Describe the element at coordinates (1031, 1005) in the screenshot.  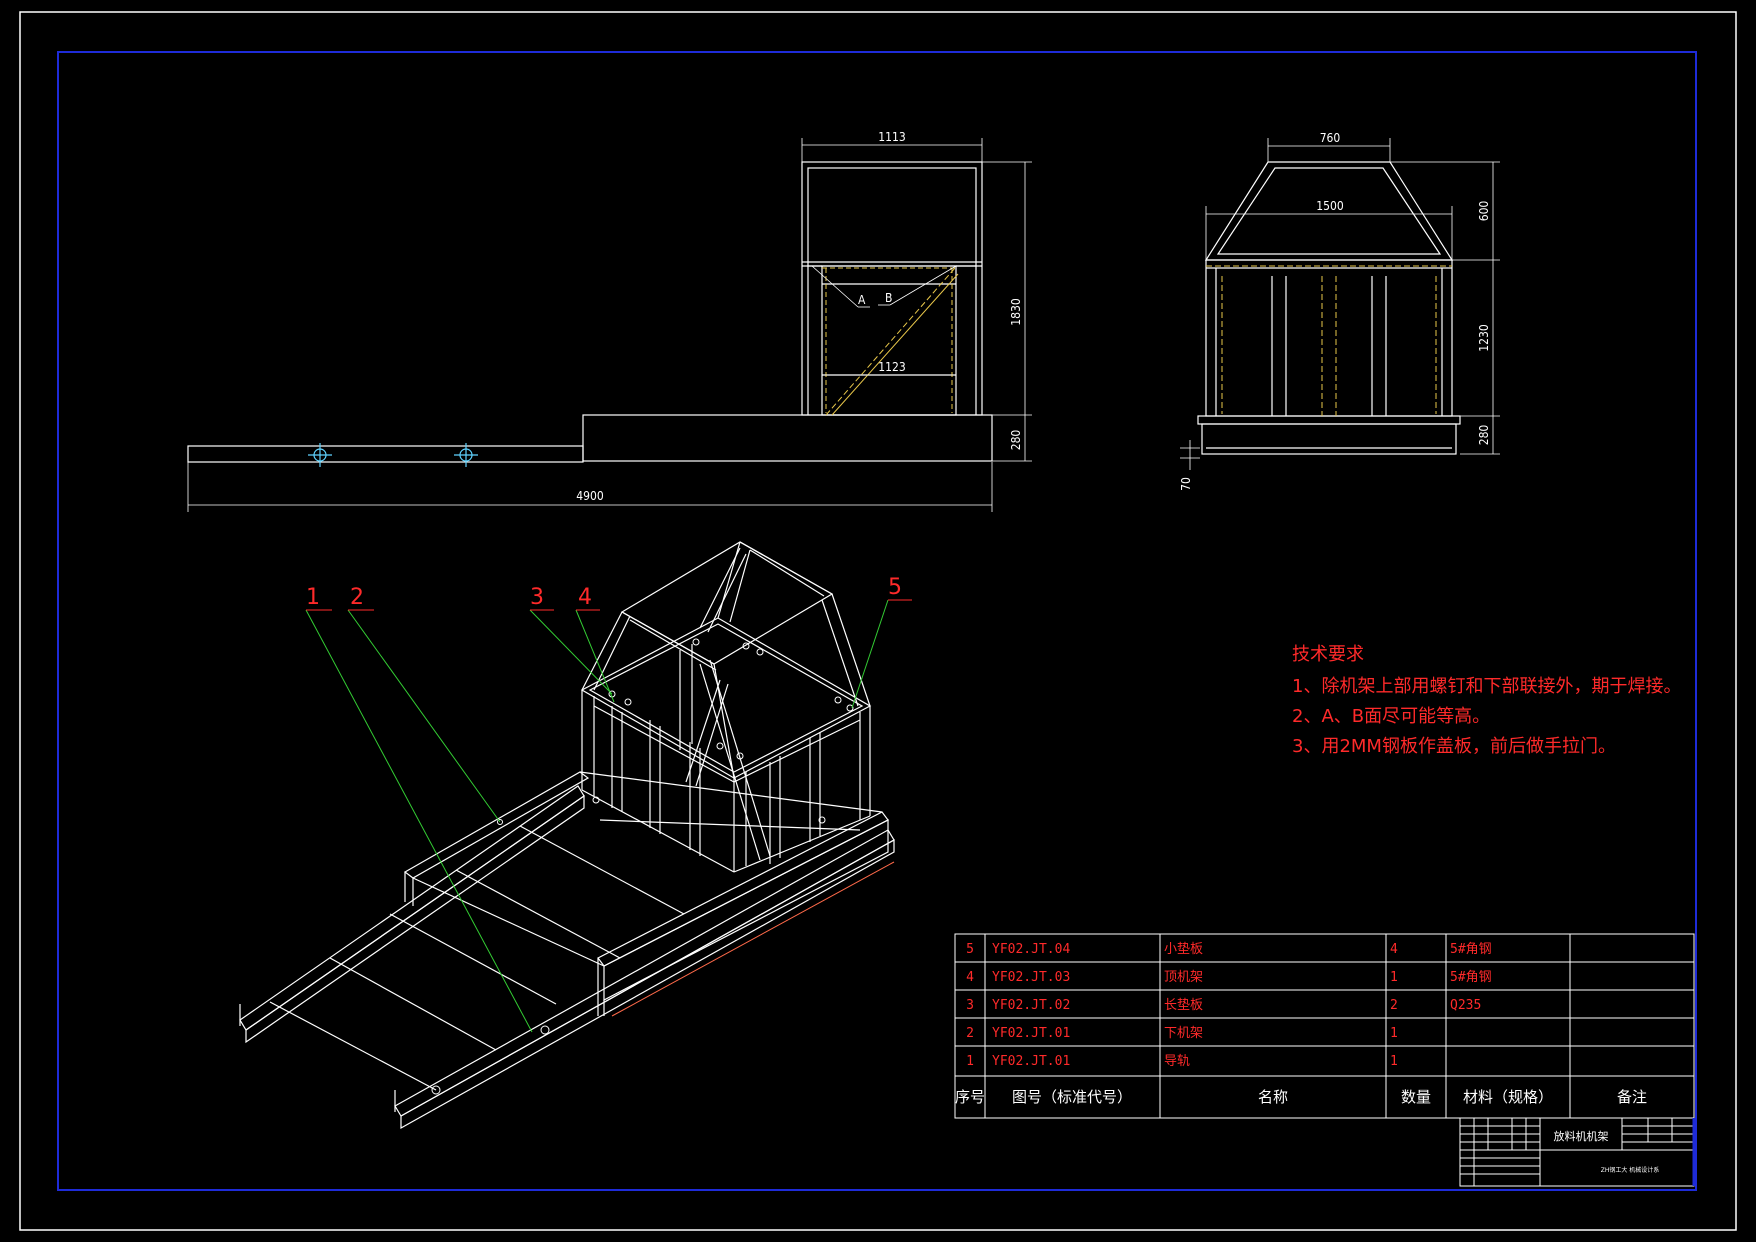
I see `bom-row-3-code: YF02.JT.02` at that location.